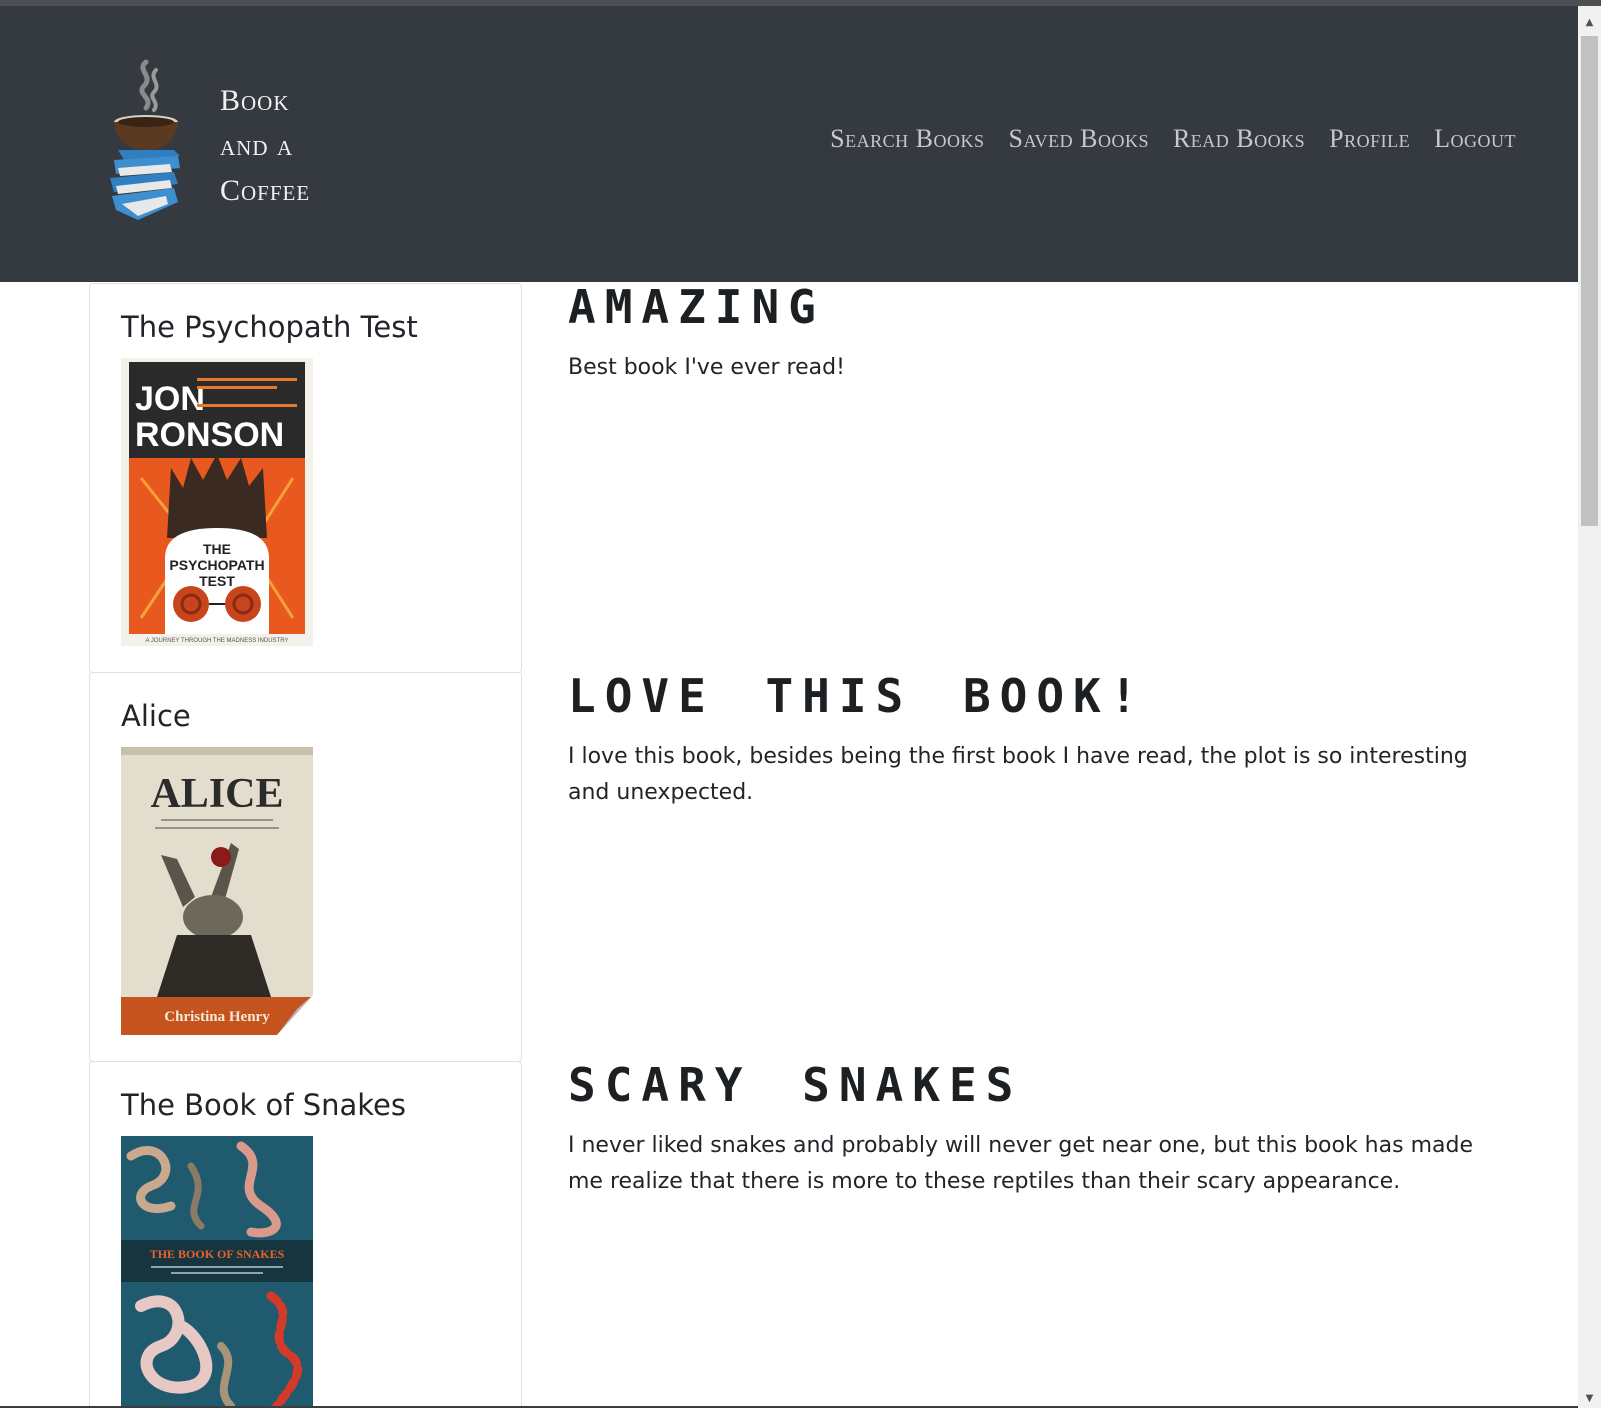 The image size is (1601, 1408). What do you see at coordinates (257, 145) in the screenshot?
I see `brand-line-2: and a` at bounding box center [257, 145].